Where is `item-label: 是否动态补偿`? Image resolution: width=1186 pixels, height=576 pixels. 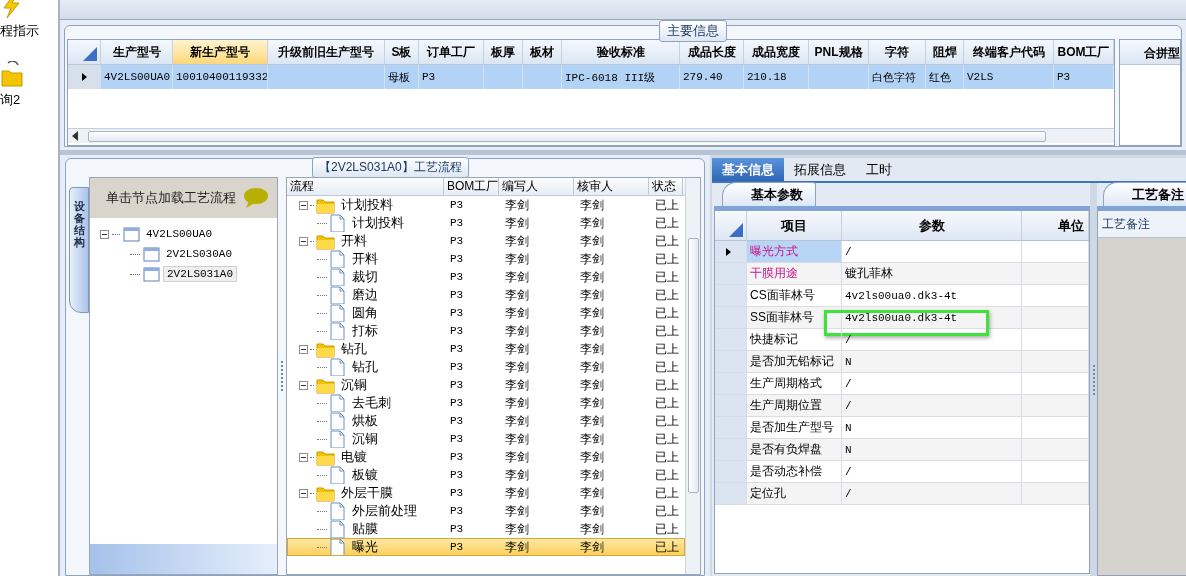 item-label: 是否动态补偿 is located at coordinates (786, 471).